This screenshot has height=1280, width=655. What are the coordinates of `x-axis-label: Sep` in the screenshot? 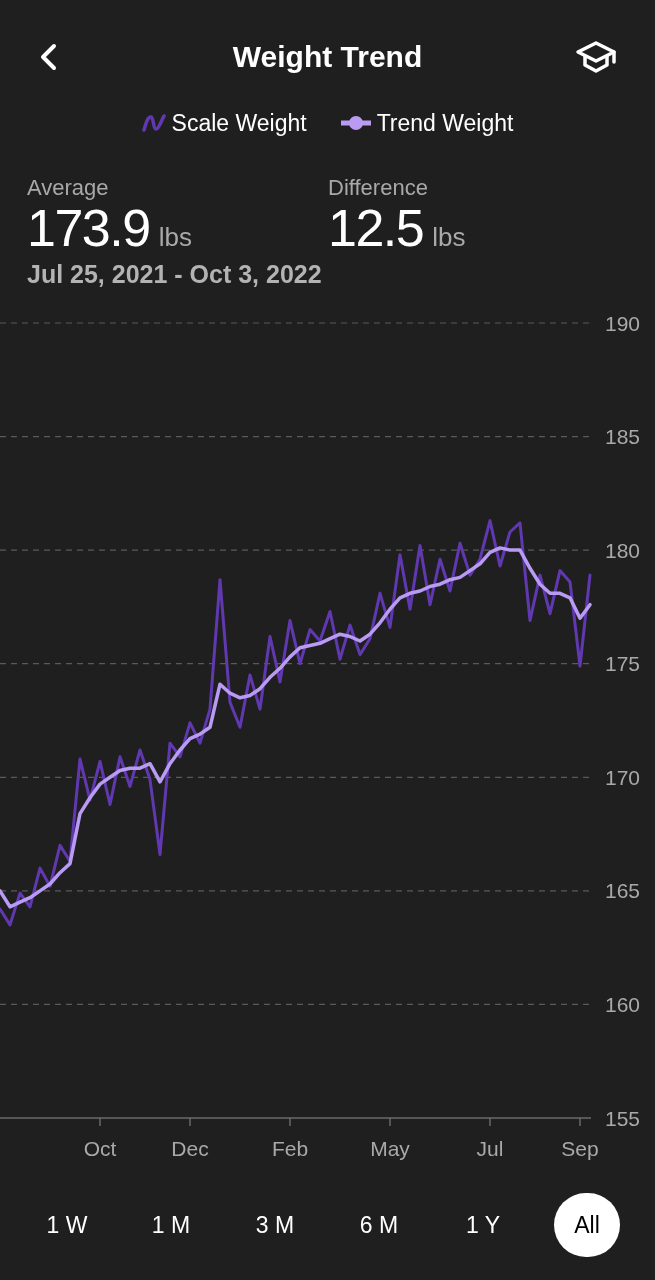 It's located at (580, 1148).